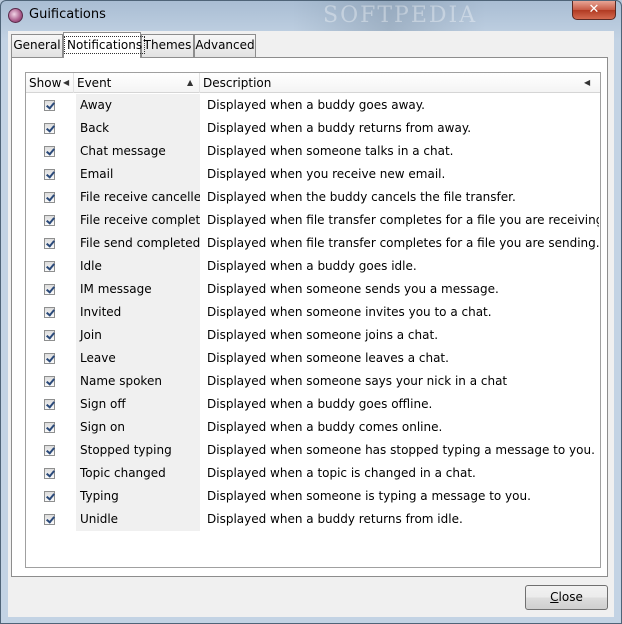 The image size is (622, 624). I want to click on sort-ascending-icon: ▲, so click(190, 82).